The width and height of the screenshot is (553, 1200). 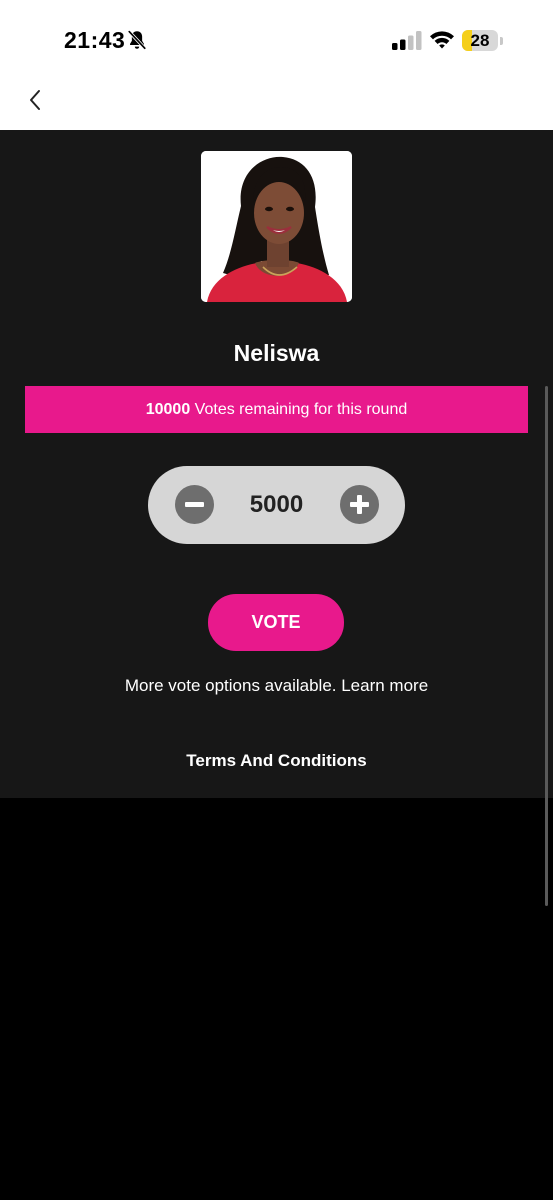 What do you see at coordinates (276, 686) in the screenshot?
I see `more-vote-options-link: More vote options available. Learn more` at bounding box center [276, 686].